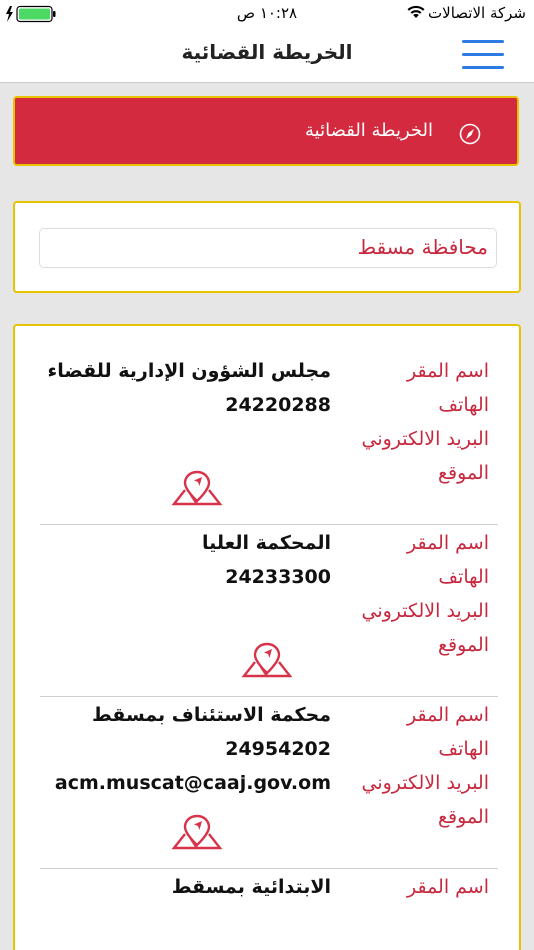  Describe the element at coordinates (211, 715) in the screenshot. I see `court-name: محكمة الاستئناف بمسقط` at that location.